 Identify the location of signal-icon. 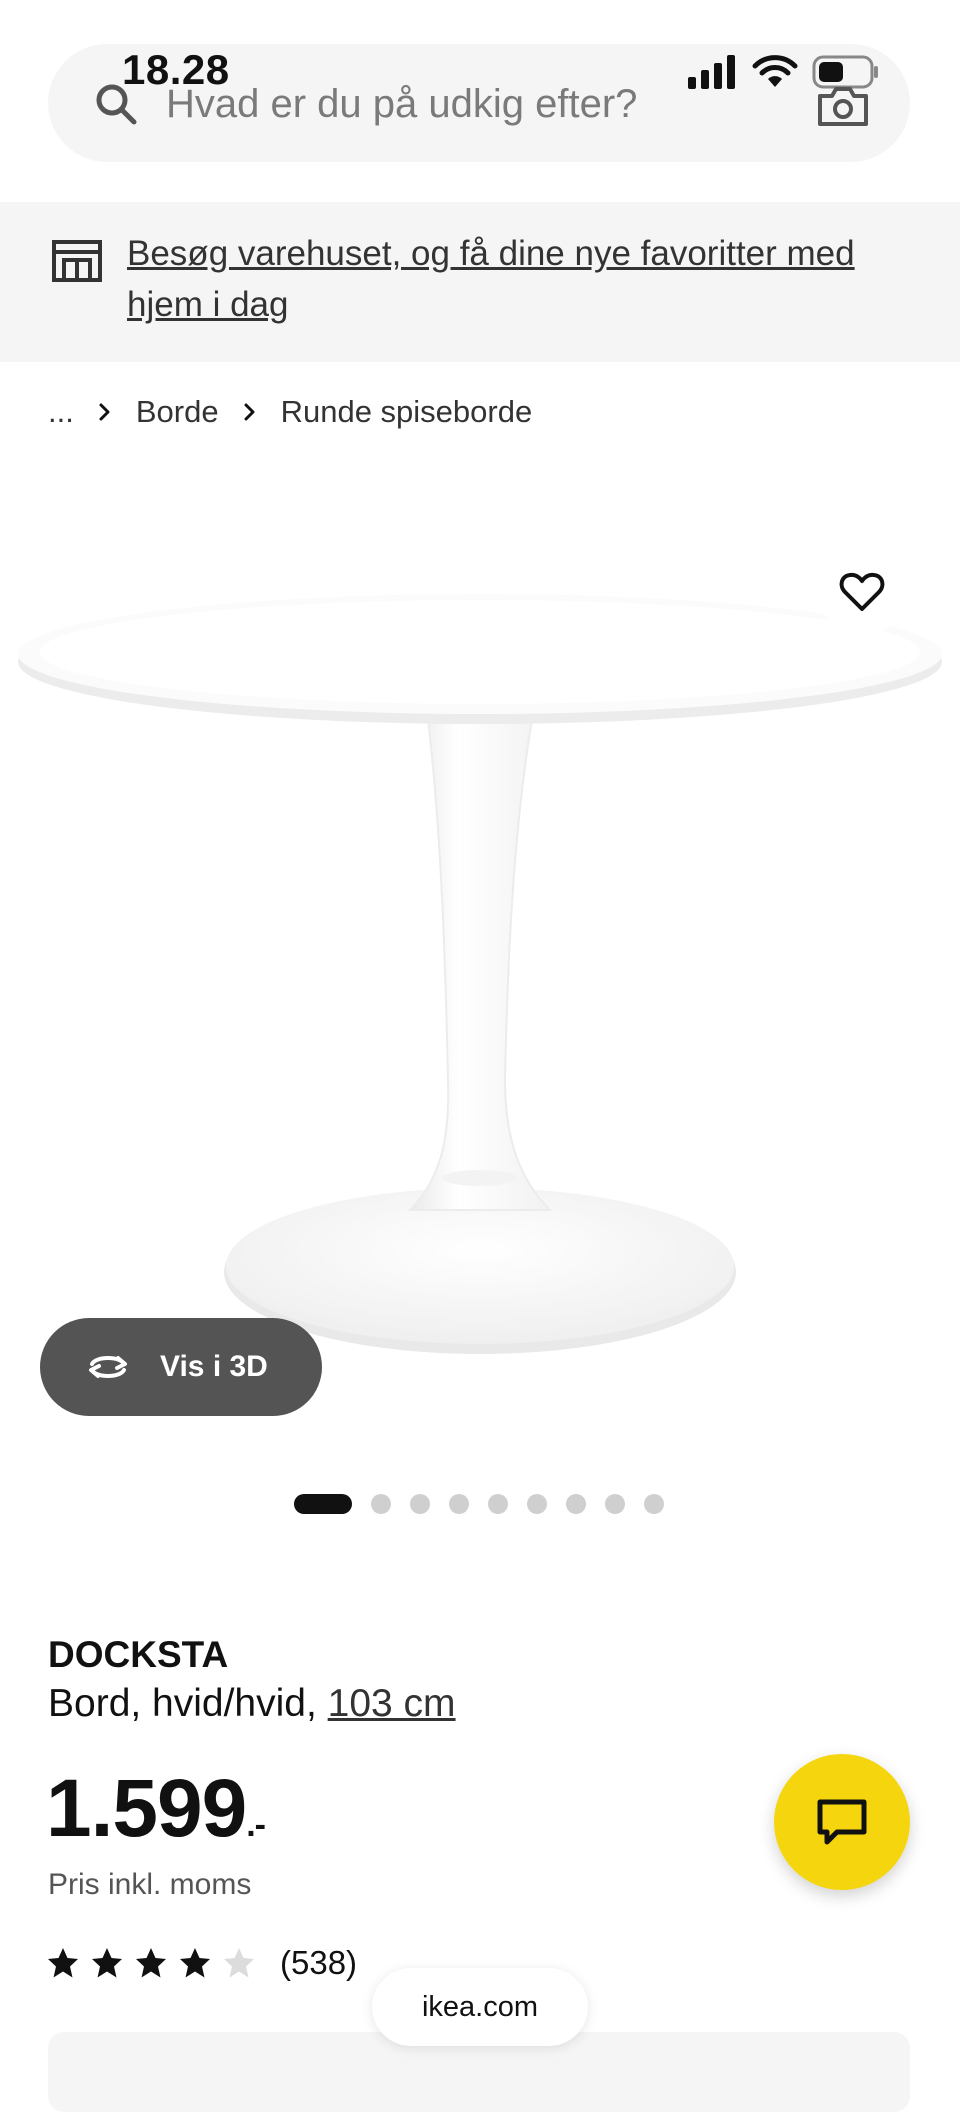
(711, 72).